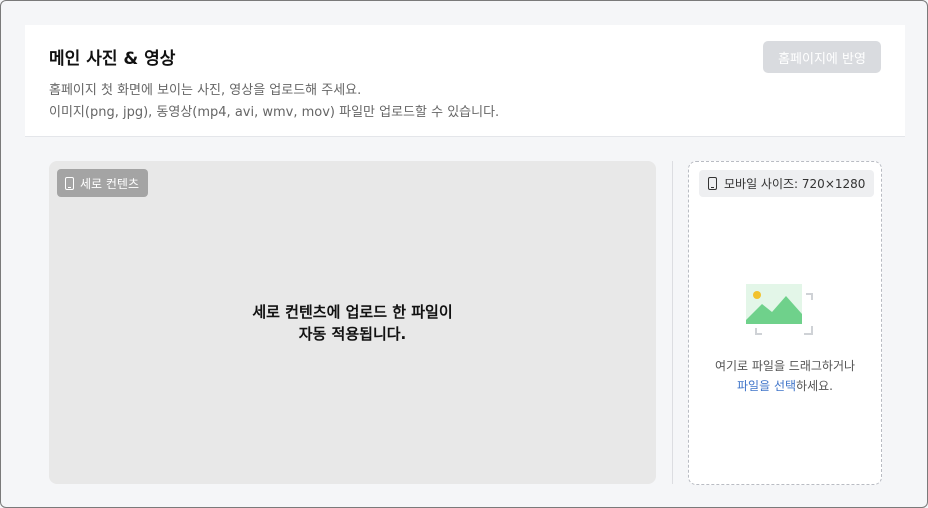  Describe the element at coordinates (795, 184) in the screenshot. I see `mobile-size-label: 모바일 사이즈: 720×1280` at that location.